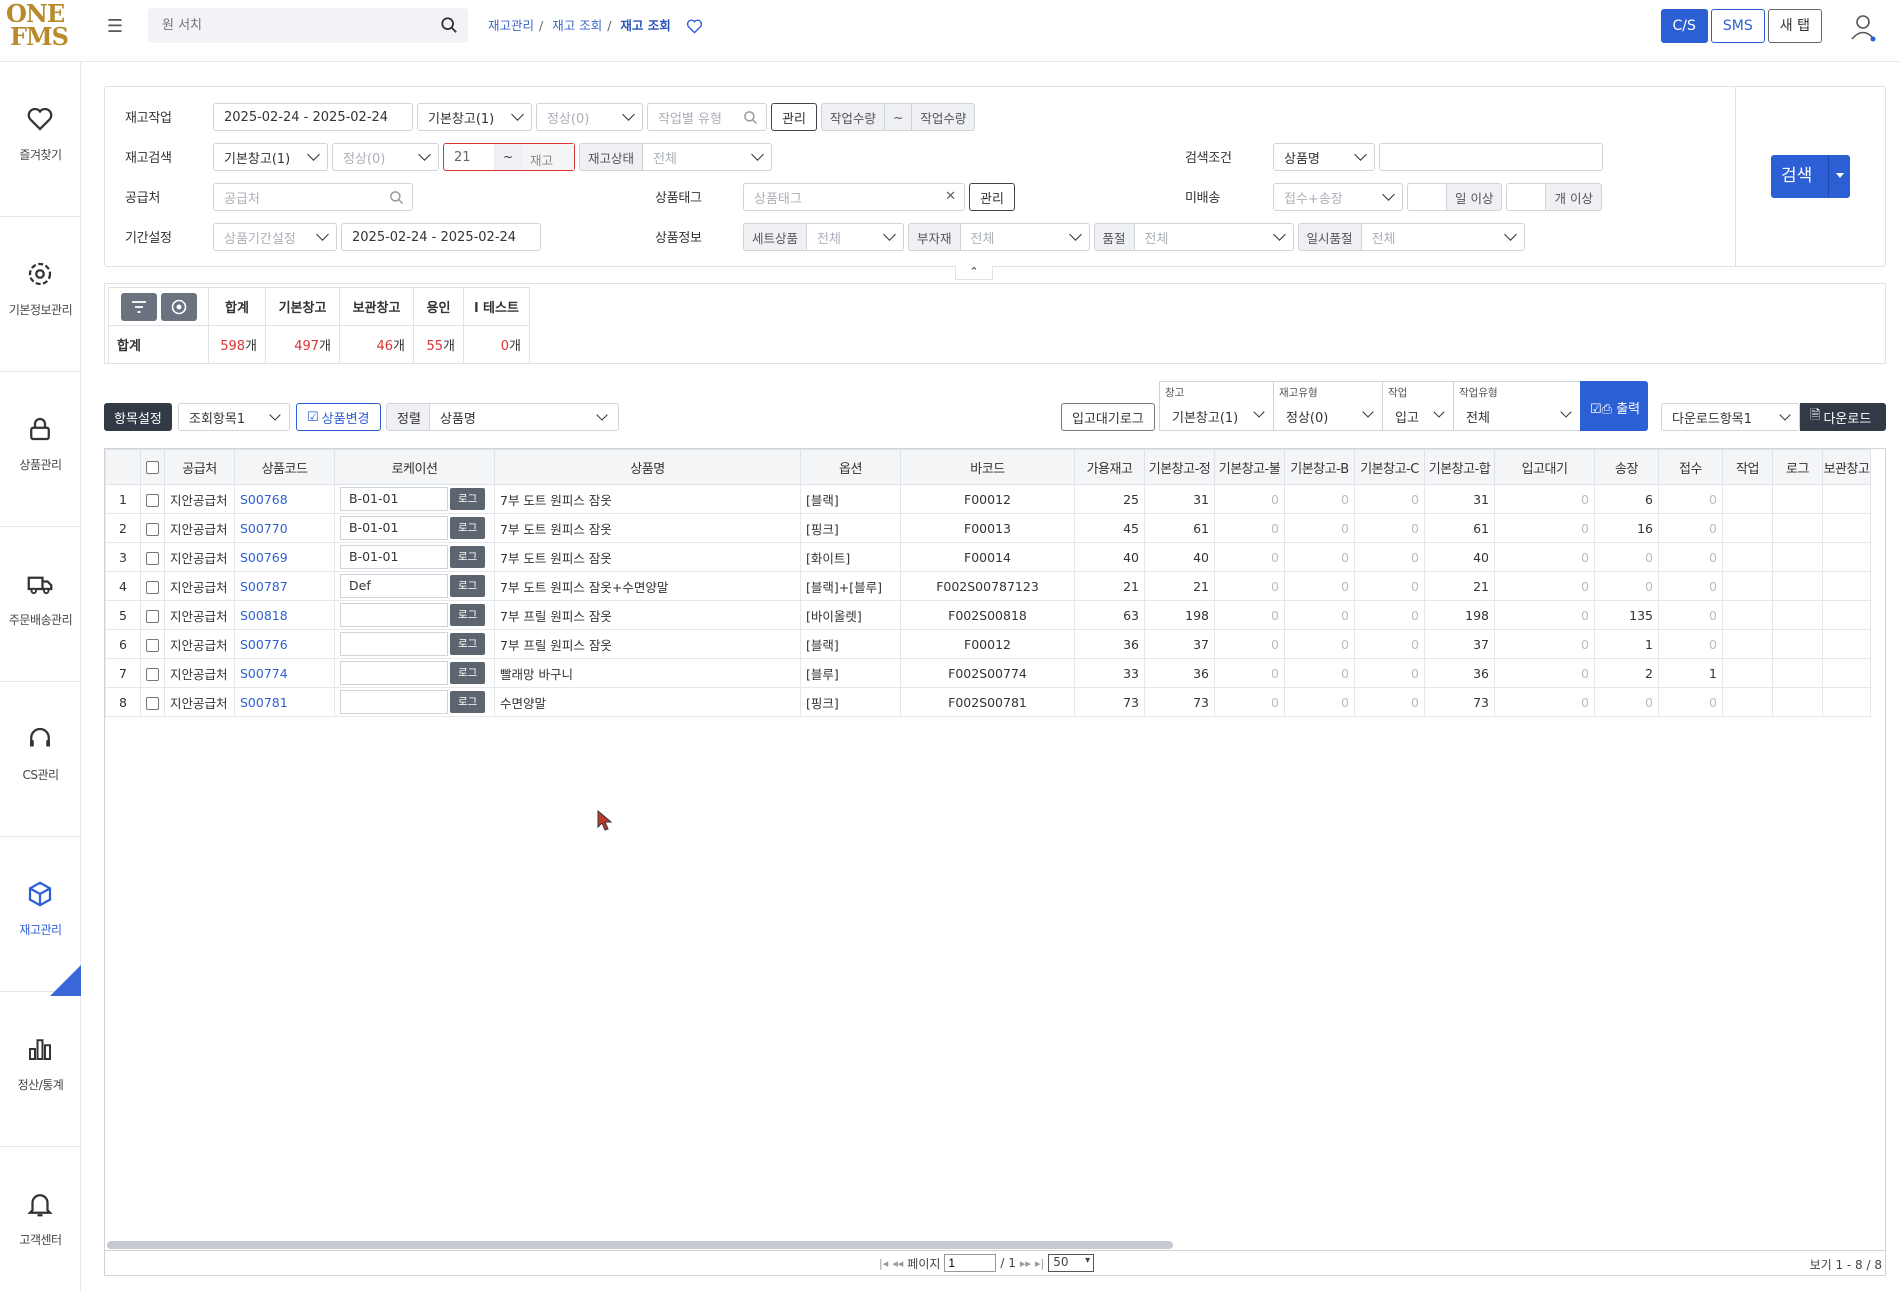 The image size is (1900, 1291). I want to click on sidebar-item-products: 상품관리, so click(40, 449).